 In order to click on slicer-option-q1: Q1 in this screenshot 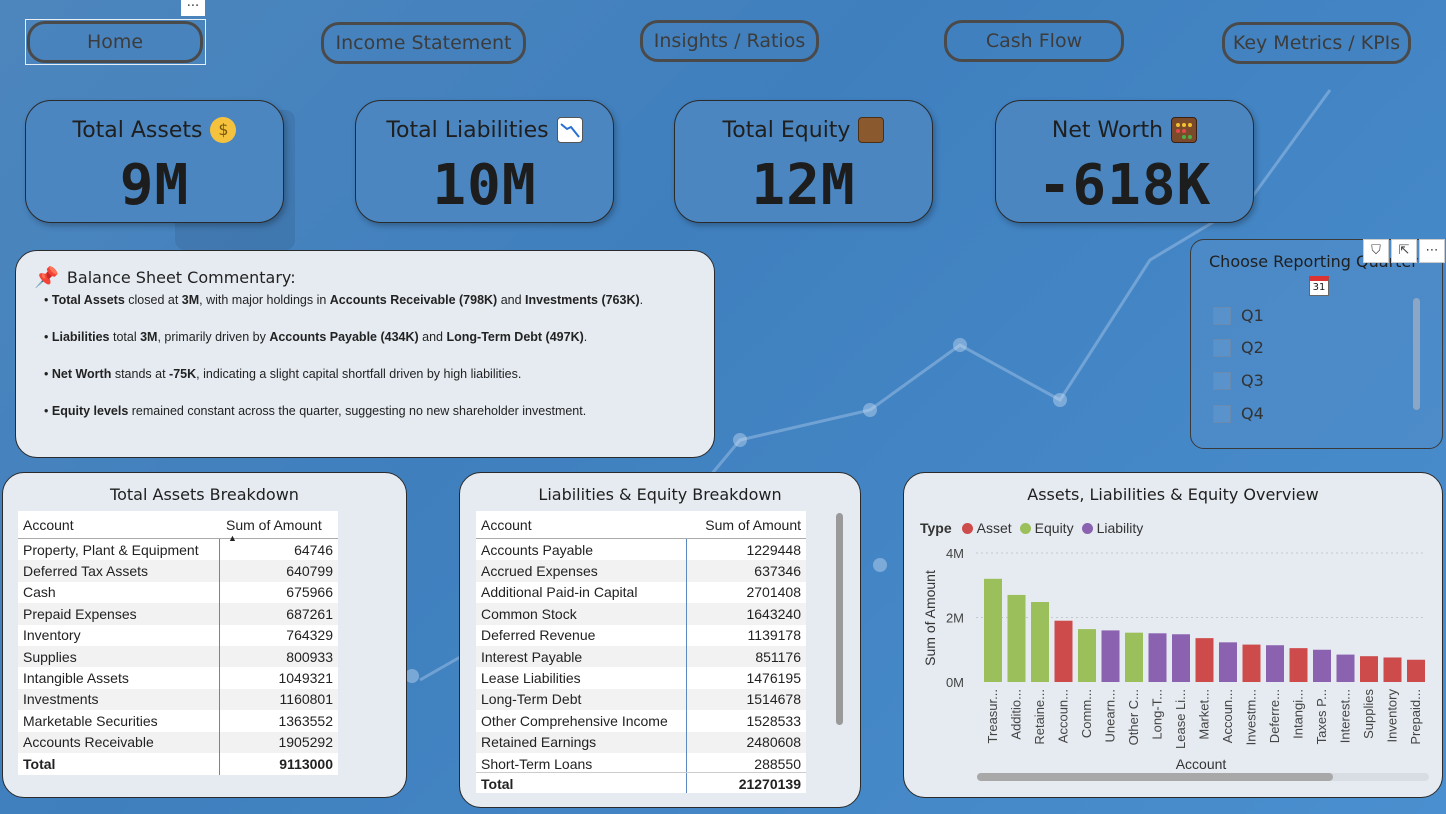, I will do `click(1238, 315)`.